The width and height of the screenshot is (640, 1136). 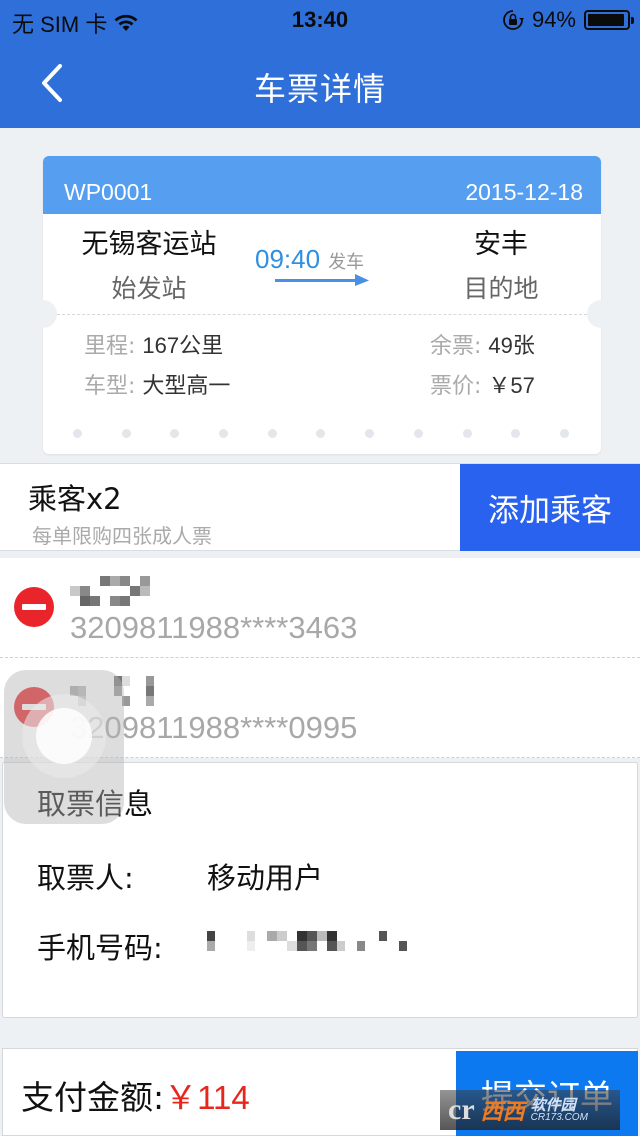 I want to click on remaining-tickets: 余票: 49张, so click(x=482, y=344).